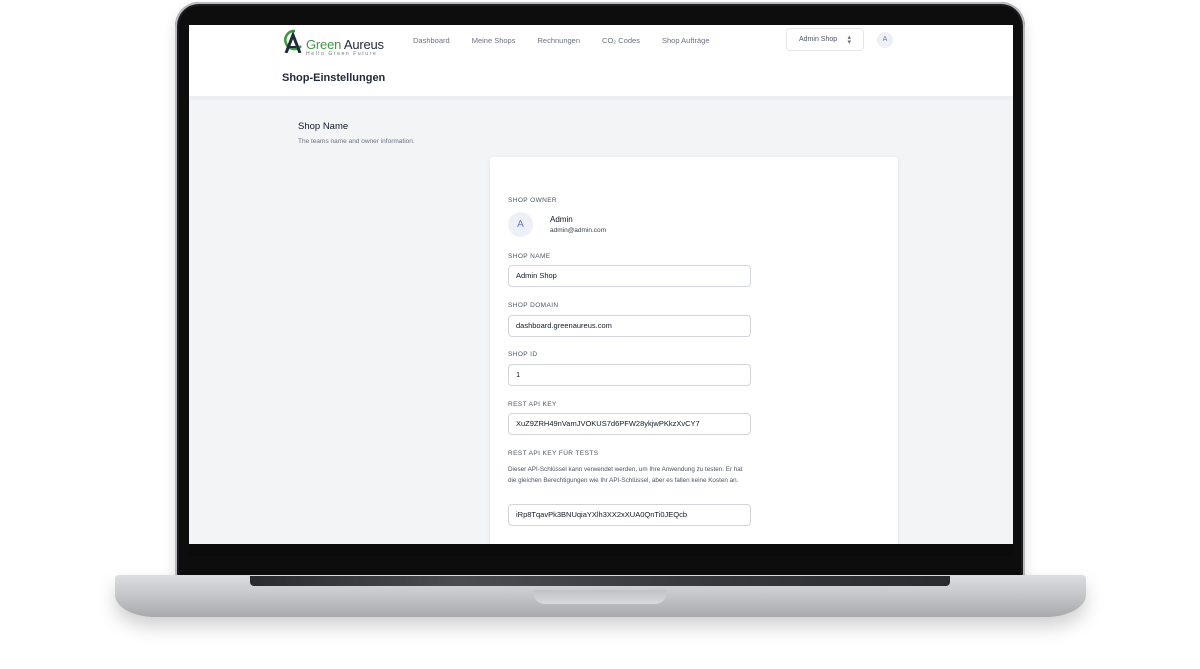 The width and height of the screenshot is (1200, 669). Describe the element at coordinates (342, 54) in the screenshot. I see `brand-tagline: Hello Green Future` at that location.